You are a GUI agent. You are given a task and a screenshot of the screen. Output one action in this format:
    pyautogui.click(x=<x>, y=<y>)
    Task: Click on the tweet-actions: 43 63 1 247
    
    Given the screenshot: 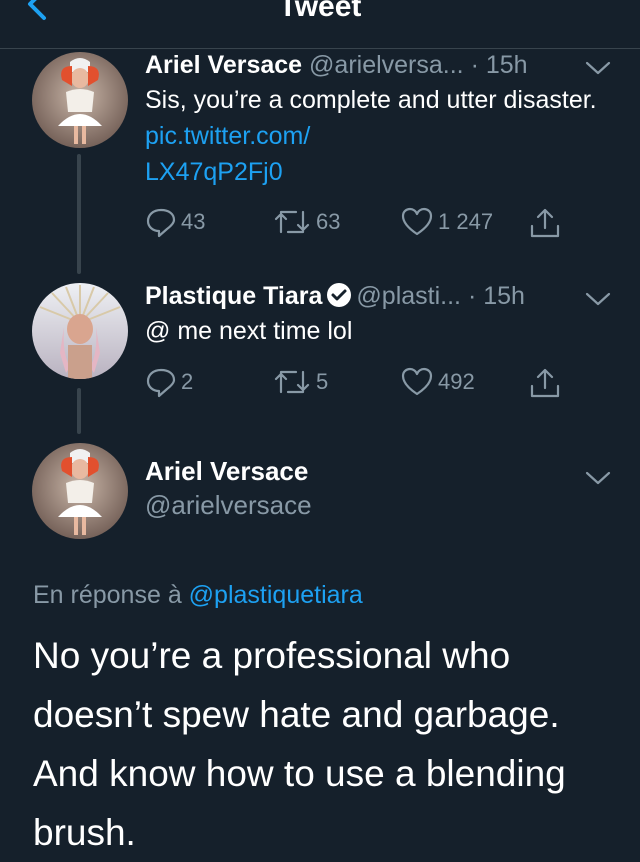 What is the action you would take?
    pyautogui.click(x=375, y=223)
    